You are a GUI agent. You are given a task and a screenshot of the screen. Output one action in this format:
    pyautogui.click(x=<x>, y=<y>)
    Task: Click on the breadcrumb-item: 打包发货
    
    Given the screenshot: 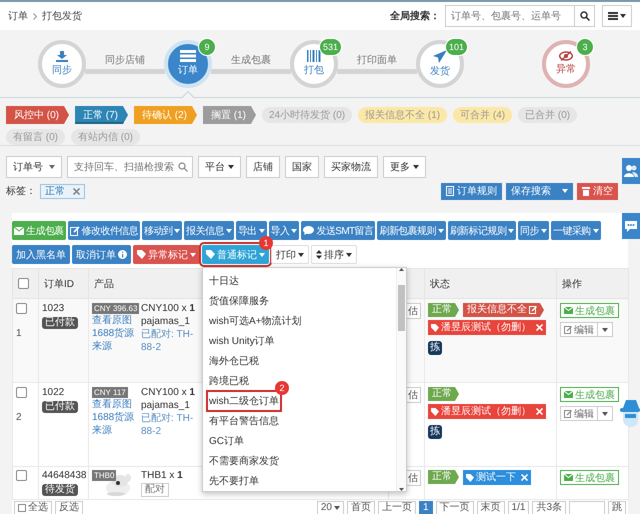 What is the action you would take?
    pyautogui.click(x=62, y=16)
    